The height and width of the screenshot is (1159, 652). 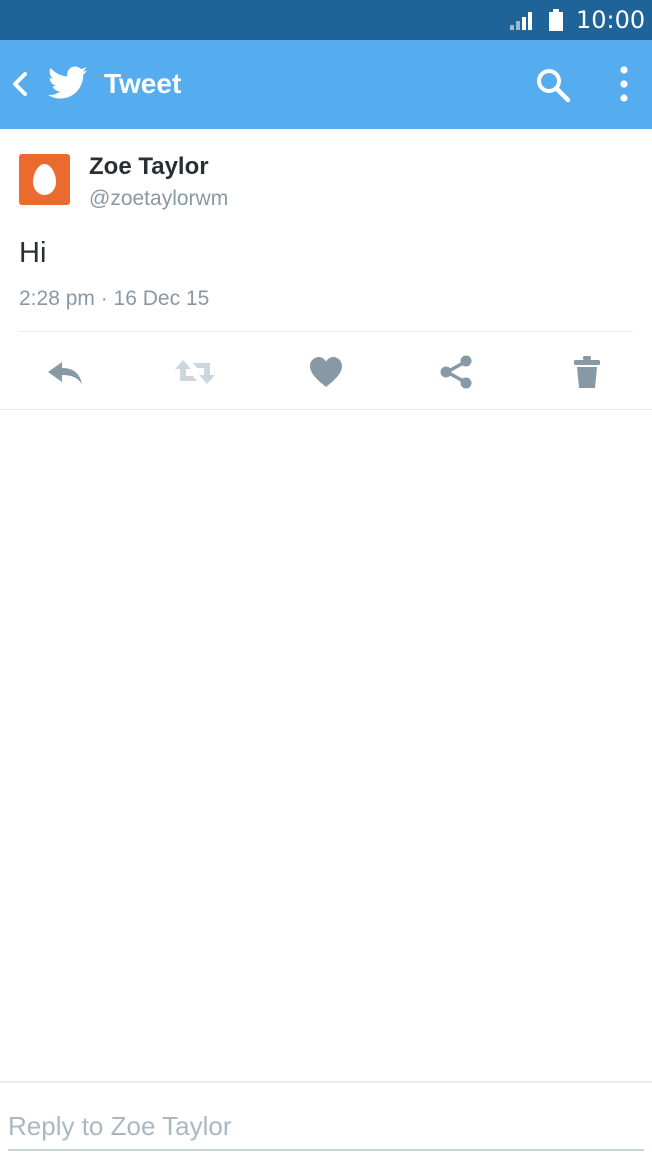 I want to click on delete-button, so click(x=587, y=372).